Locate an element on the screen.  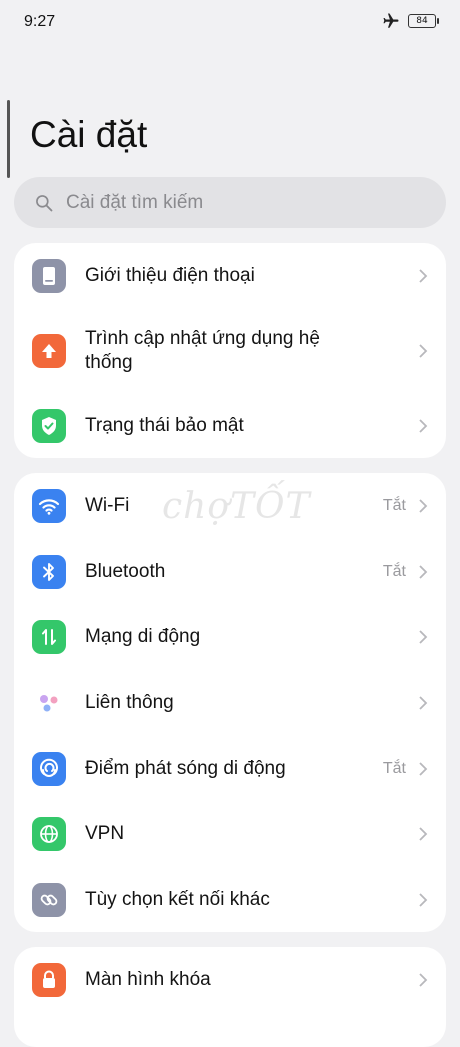
settings-item-label: Giới thiệu điện thoại is located at coordinates (170, 275).